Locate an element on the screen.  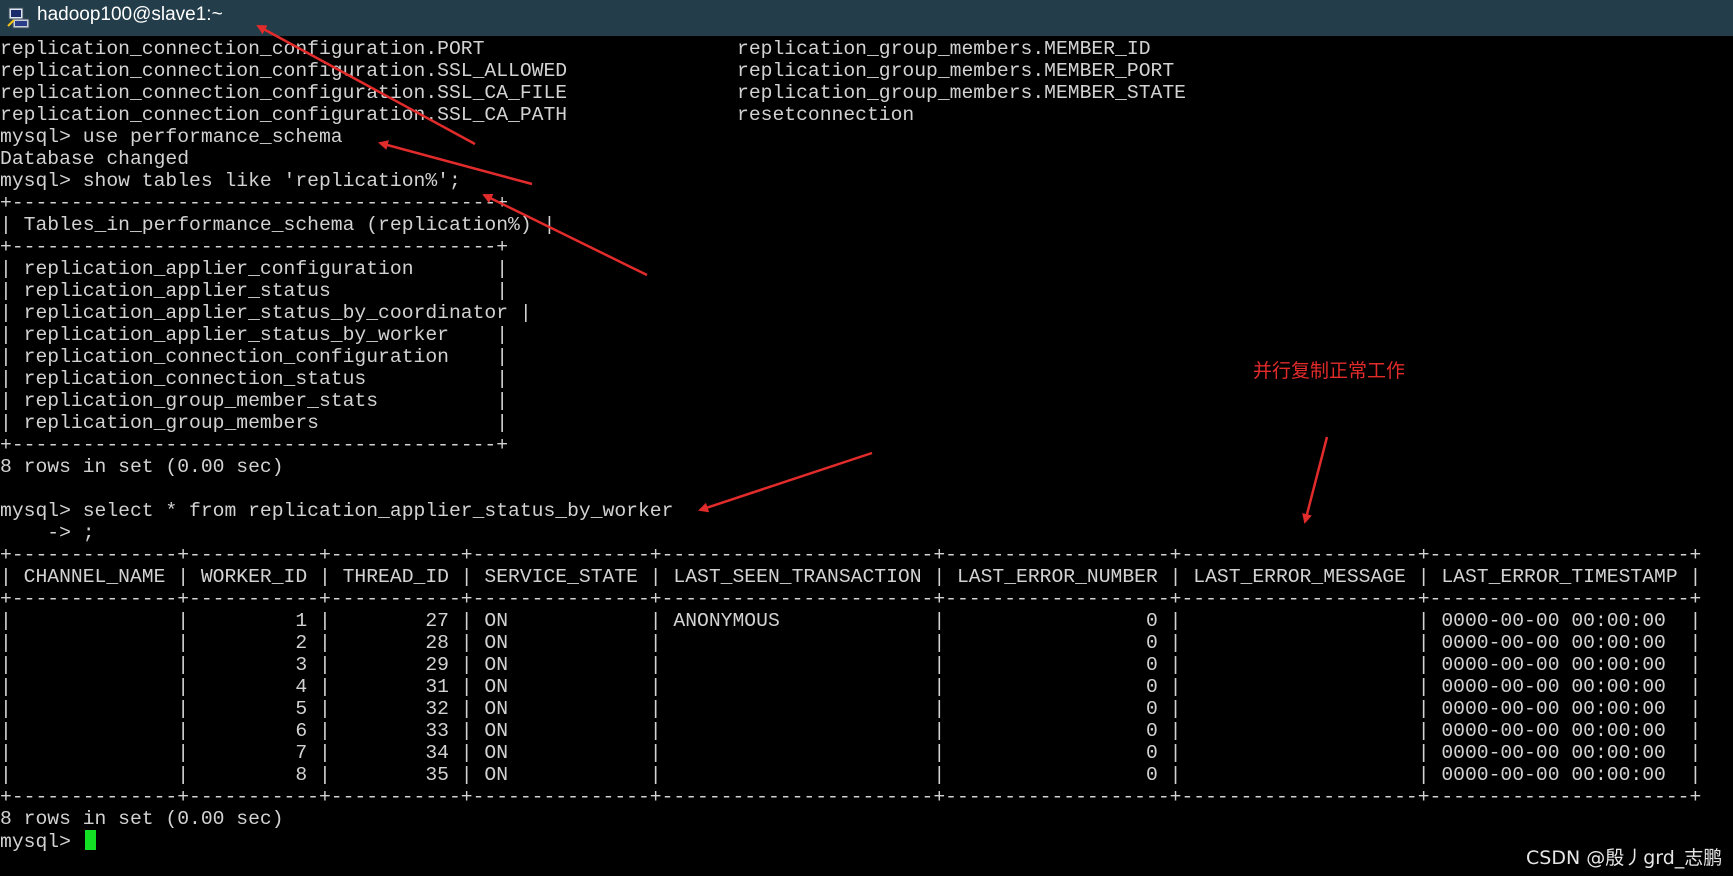
annotation-note: 并行复制正常工作 is located at coordinates (1329, 371).